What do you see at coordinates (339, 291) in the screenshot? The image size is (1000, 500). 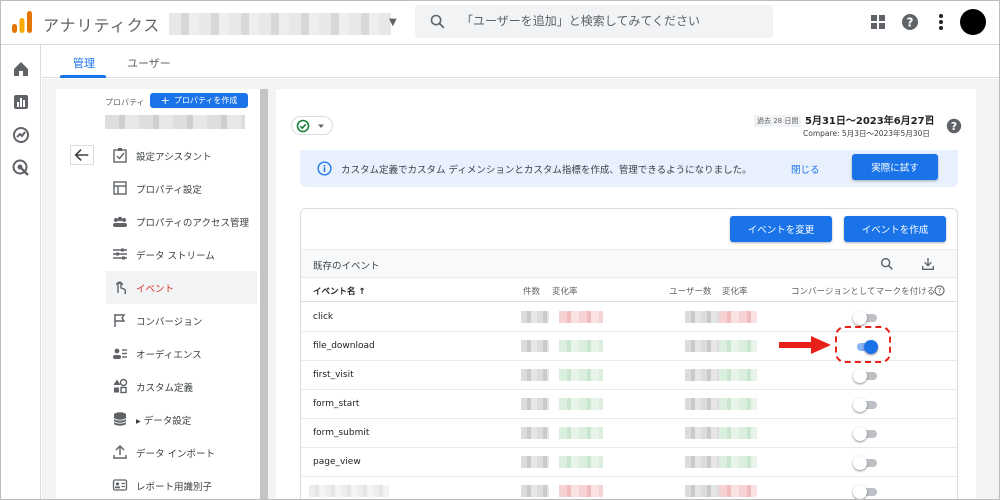 I see `column-event-name: イベント名 ↑` at bounding box center [339, 291].